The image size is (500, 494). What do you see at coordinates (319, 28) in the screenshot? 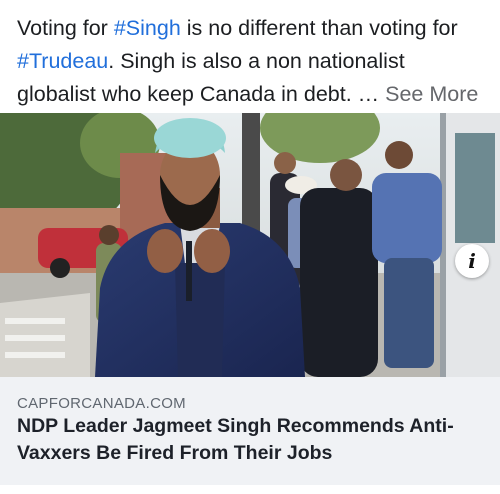
I see `caption-text: is no different than voting for` at bounding box center [319, 28].